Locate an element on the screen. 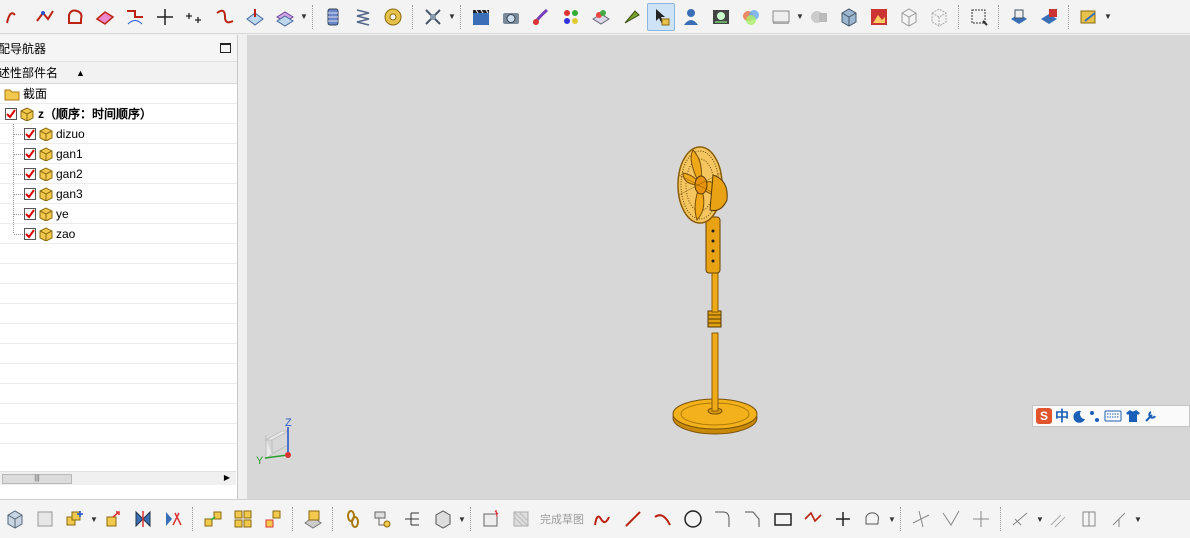 The width and height of the screenshot is (1190, 538). scroll-right-arrow-icon: ▶ is located at coordinates (227, 477).